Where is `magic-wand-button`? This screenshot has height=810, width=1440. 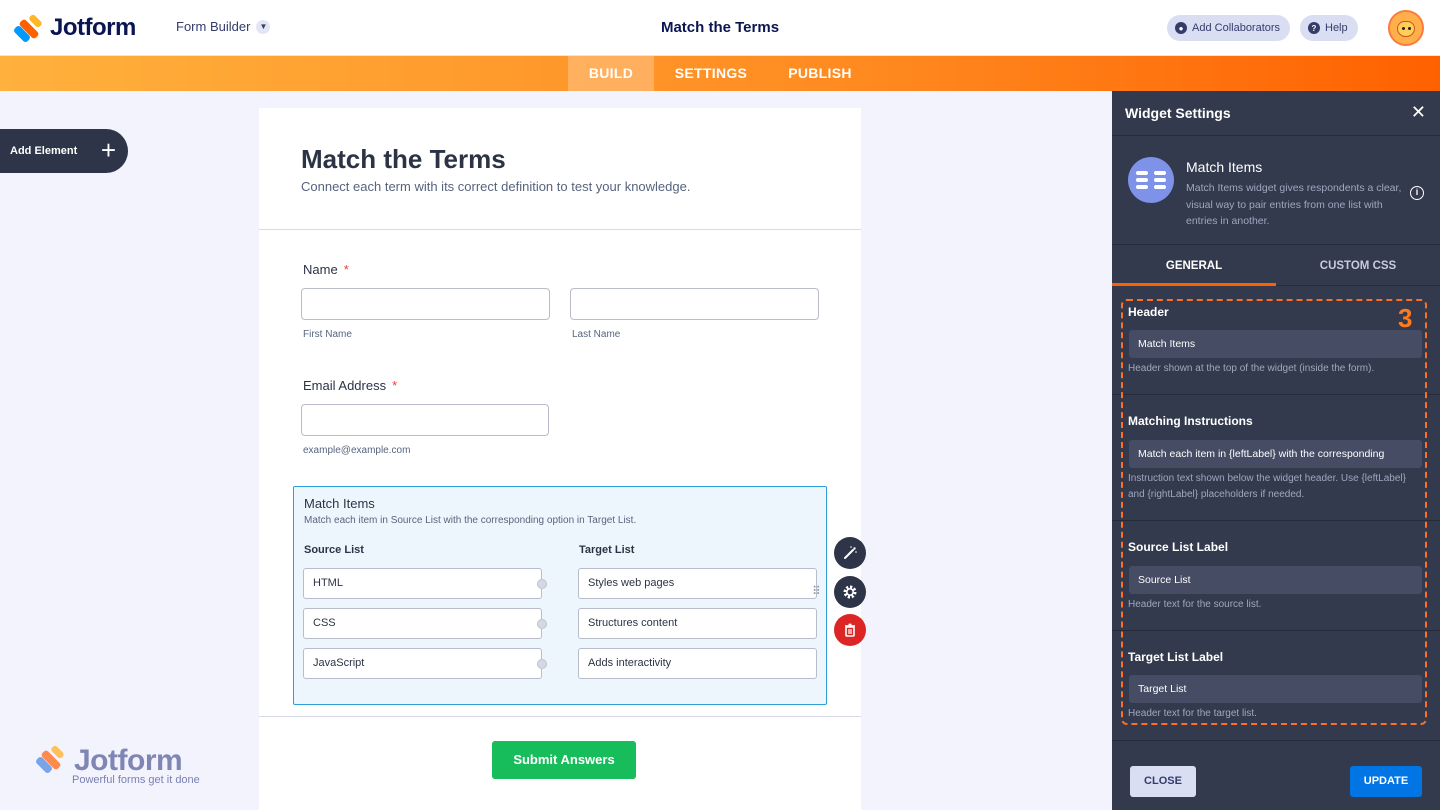
magic-wand-button is located at coordinates (850, 553).